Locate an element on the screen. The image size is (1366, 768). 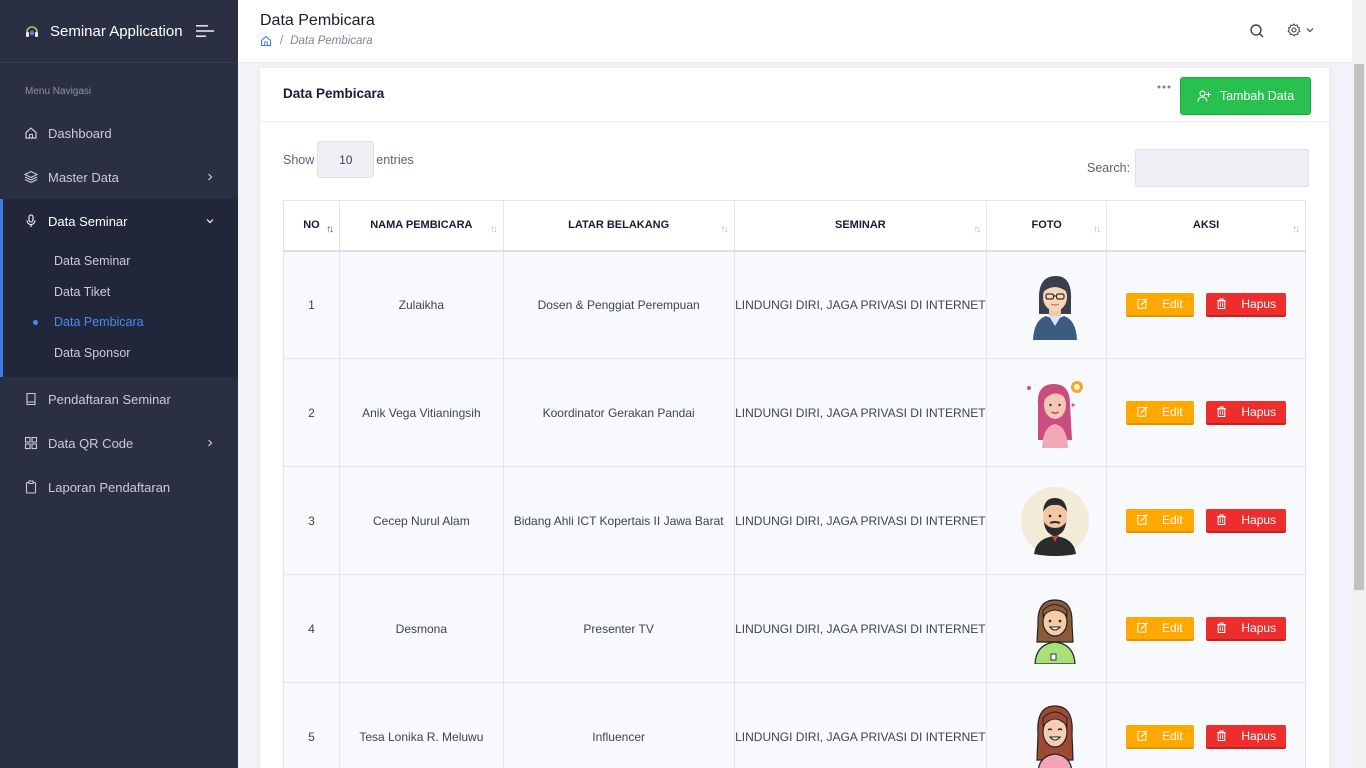
sidebar-item-pendaftaran-seminar: Pendaftaran Seminar is located at coordinates (119, 399).